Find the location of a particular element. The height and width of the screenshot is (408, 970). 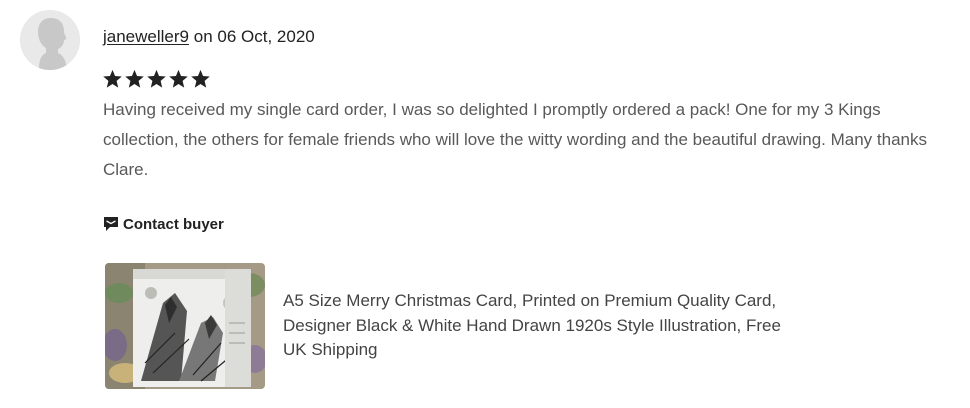

message-icon is located at coordinates (111, 224).